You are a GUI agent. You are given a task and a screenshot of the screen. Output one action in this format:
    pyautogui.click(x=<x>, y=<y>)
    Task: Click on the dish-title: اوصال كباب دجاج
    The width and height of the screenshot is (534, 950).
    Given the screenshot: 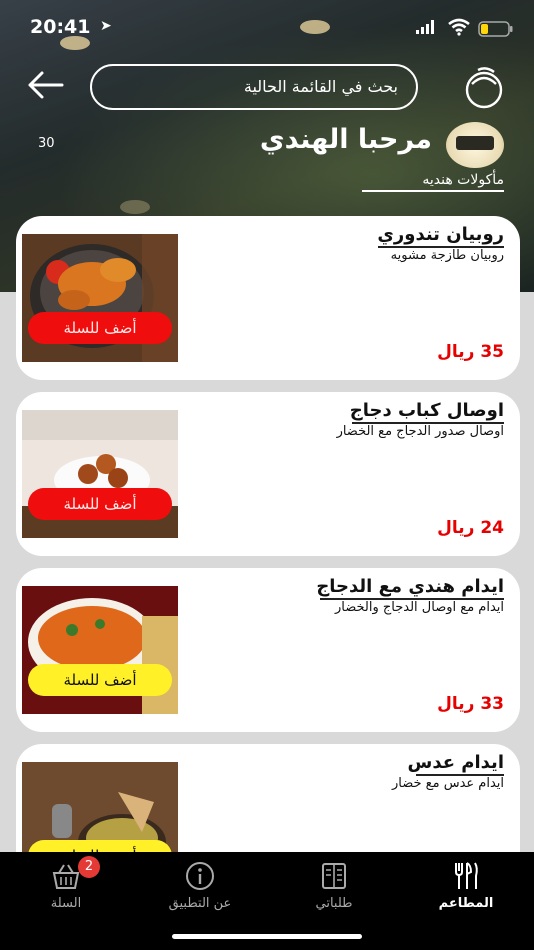 What is the action you would take?
    pyautogui.click(x=426, y=410)
    